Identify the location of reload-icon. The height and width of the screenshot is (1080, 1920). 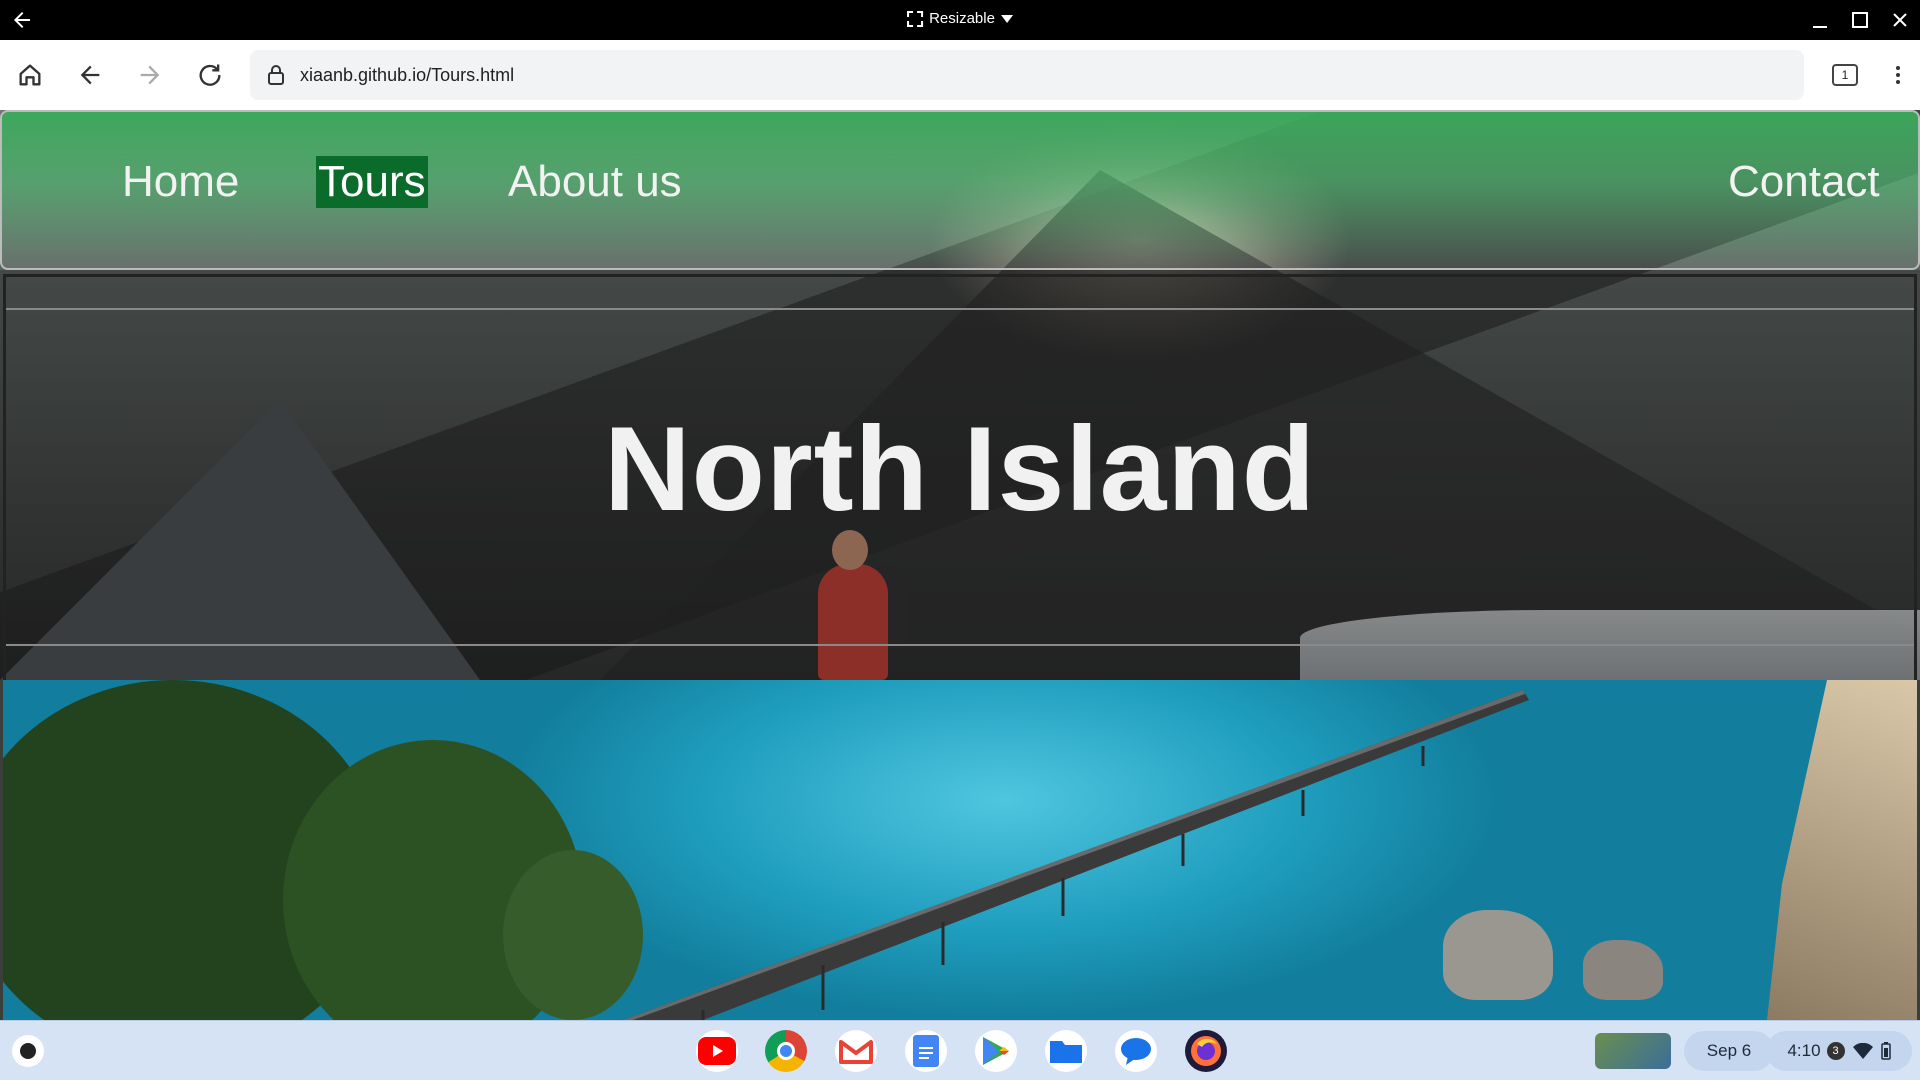
(210, 75).